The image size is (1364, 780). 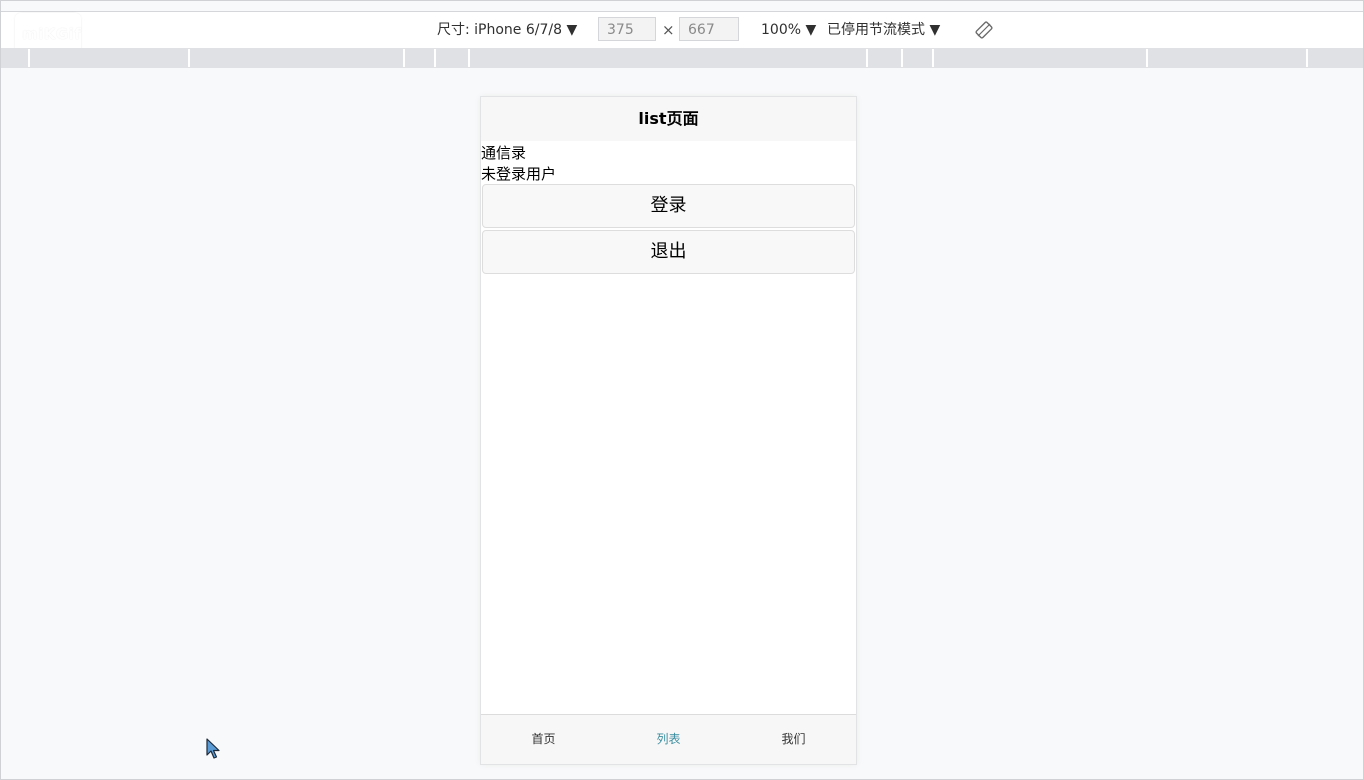 What do you see at coordinates (52, 34) in the screenshot?
I see `watermark-logo-text: miKGif` at bounding box center [52, 34].